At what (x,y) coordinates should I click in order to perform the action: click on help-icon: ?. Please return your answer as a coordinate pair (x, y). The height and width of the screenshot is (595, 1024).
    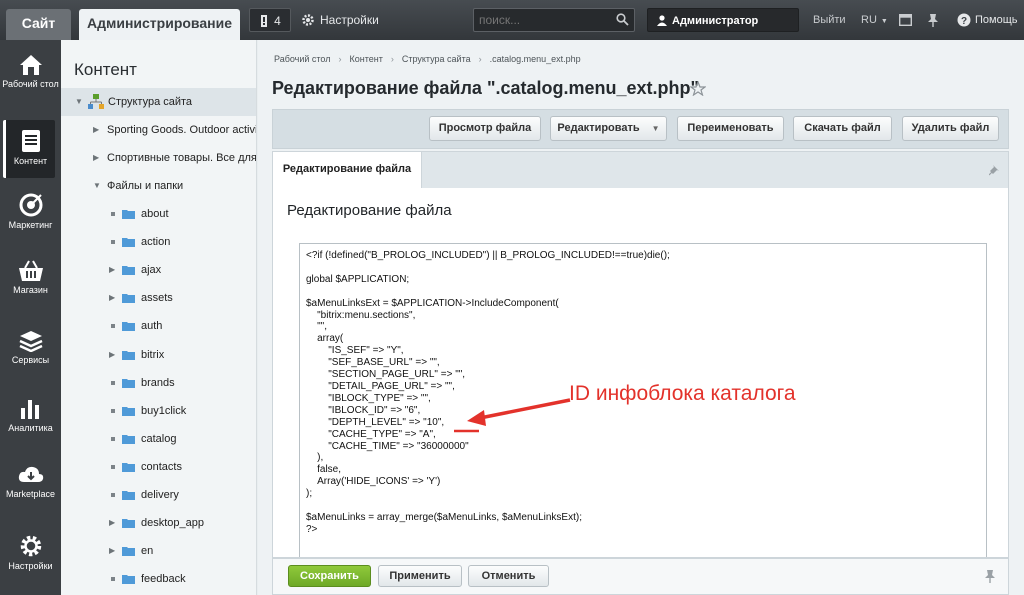
    Looking at the image, I should click on (964, 20).